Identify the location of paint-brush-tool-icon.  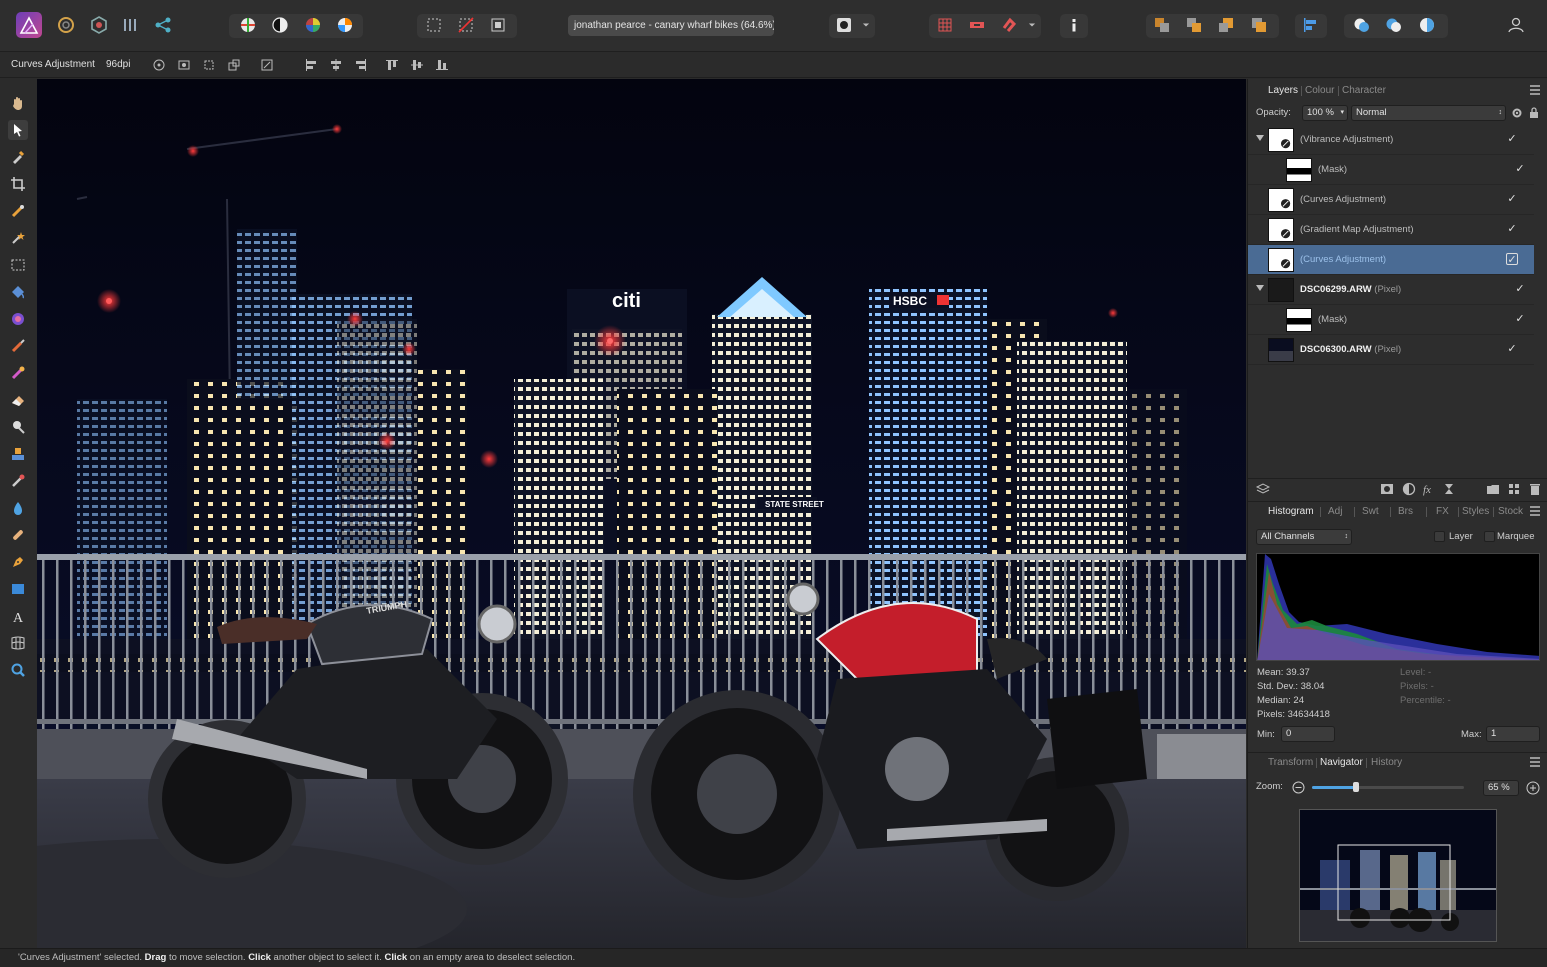
(18, 346).